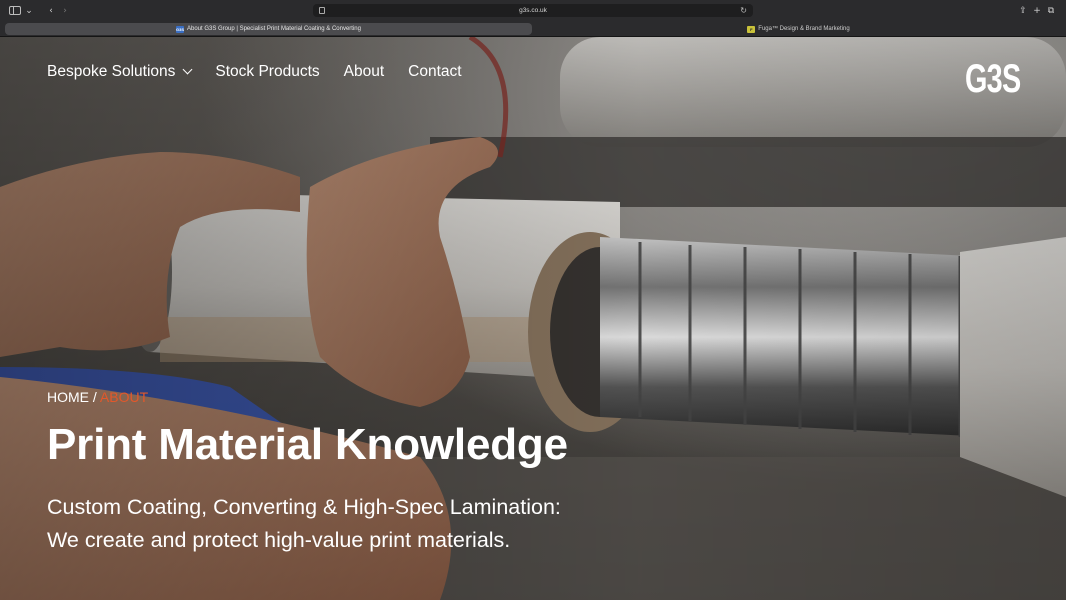 The width and height of the screenshot is (1066, 600). I want to click on nav-item-label: Stock Products, so click(267, 71).